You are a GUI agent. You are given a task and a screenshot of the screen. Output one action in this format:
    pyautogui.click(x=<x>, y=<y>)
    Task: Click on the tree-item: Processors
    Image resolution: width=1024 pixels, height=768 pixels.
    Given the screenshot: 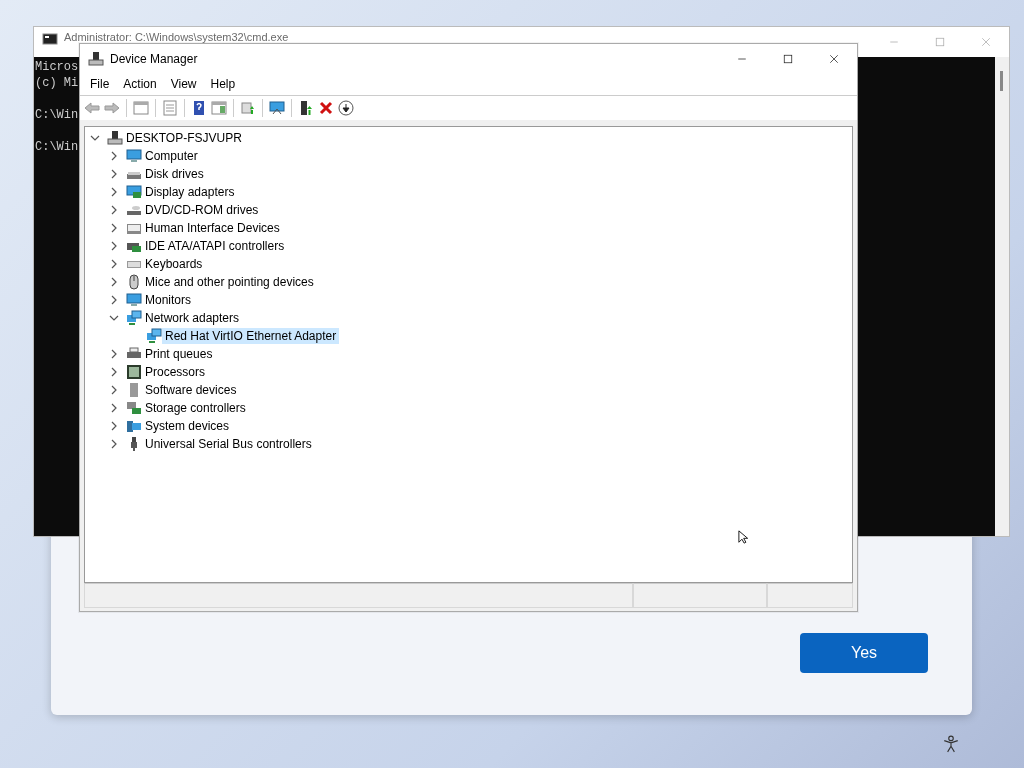 What is the action you would take?
    pyautogui.click(x=175, y=372)
    